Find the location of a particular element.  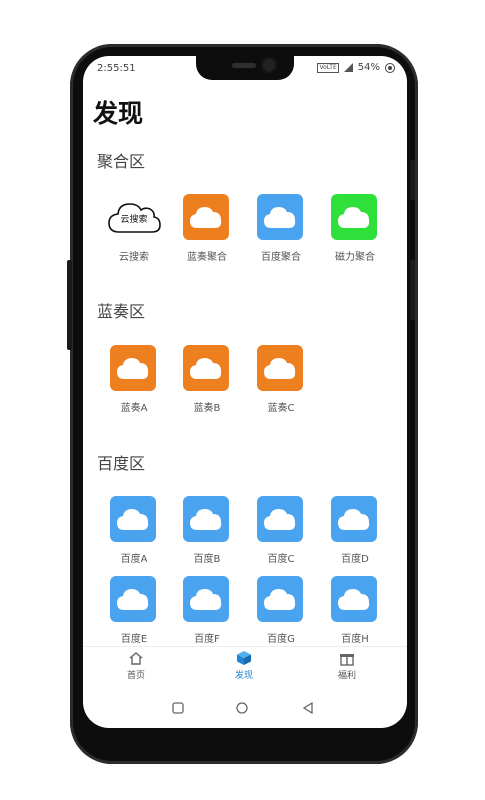

tile-lanzou-aggregate: 蓝奏聚合 is located at coordinates (207, 234).